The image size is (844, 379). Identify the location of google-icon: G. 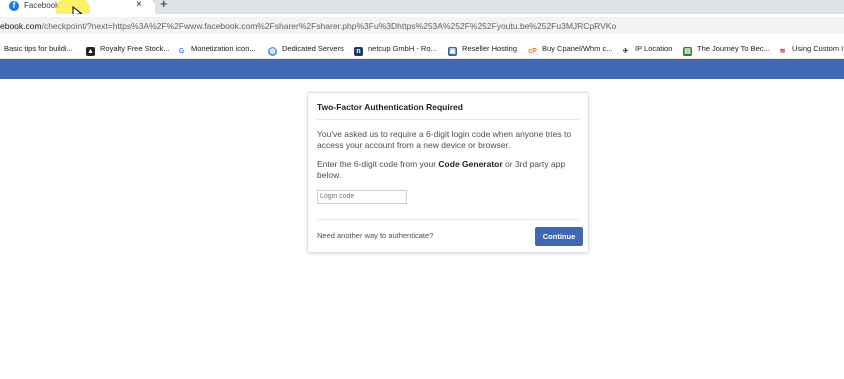
(181, 51).